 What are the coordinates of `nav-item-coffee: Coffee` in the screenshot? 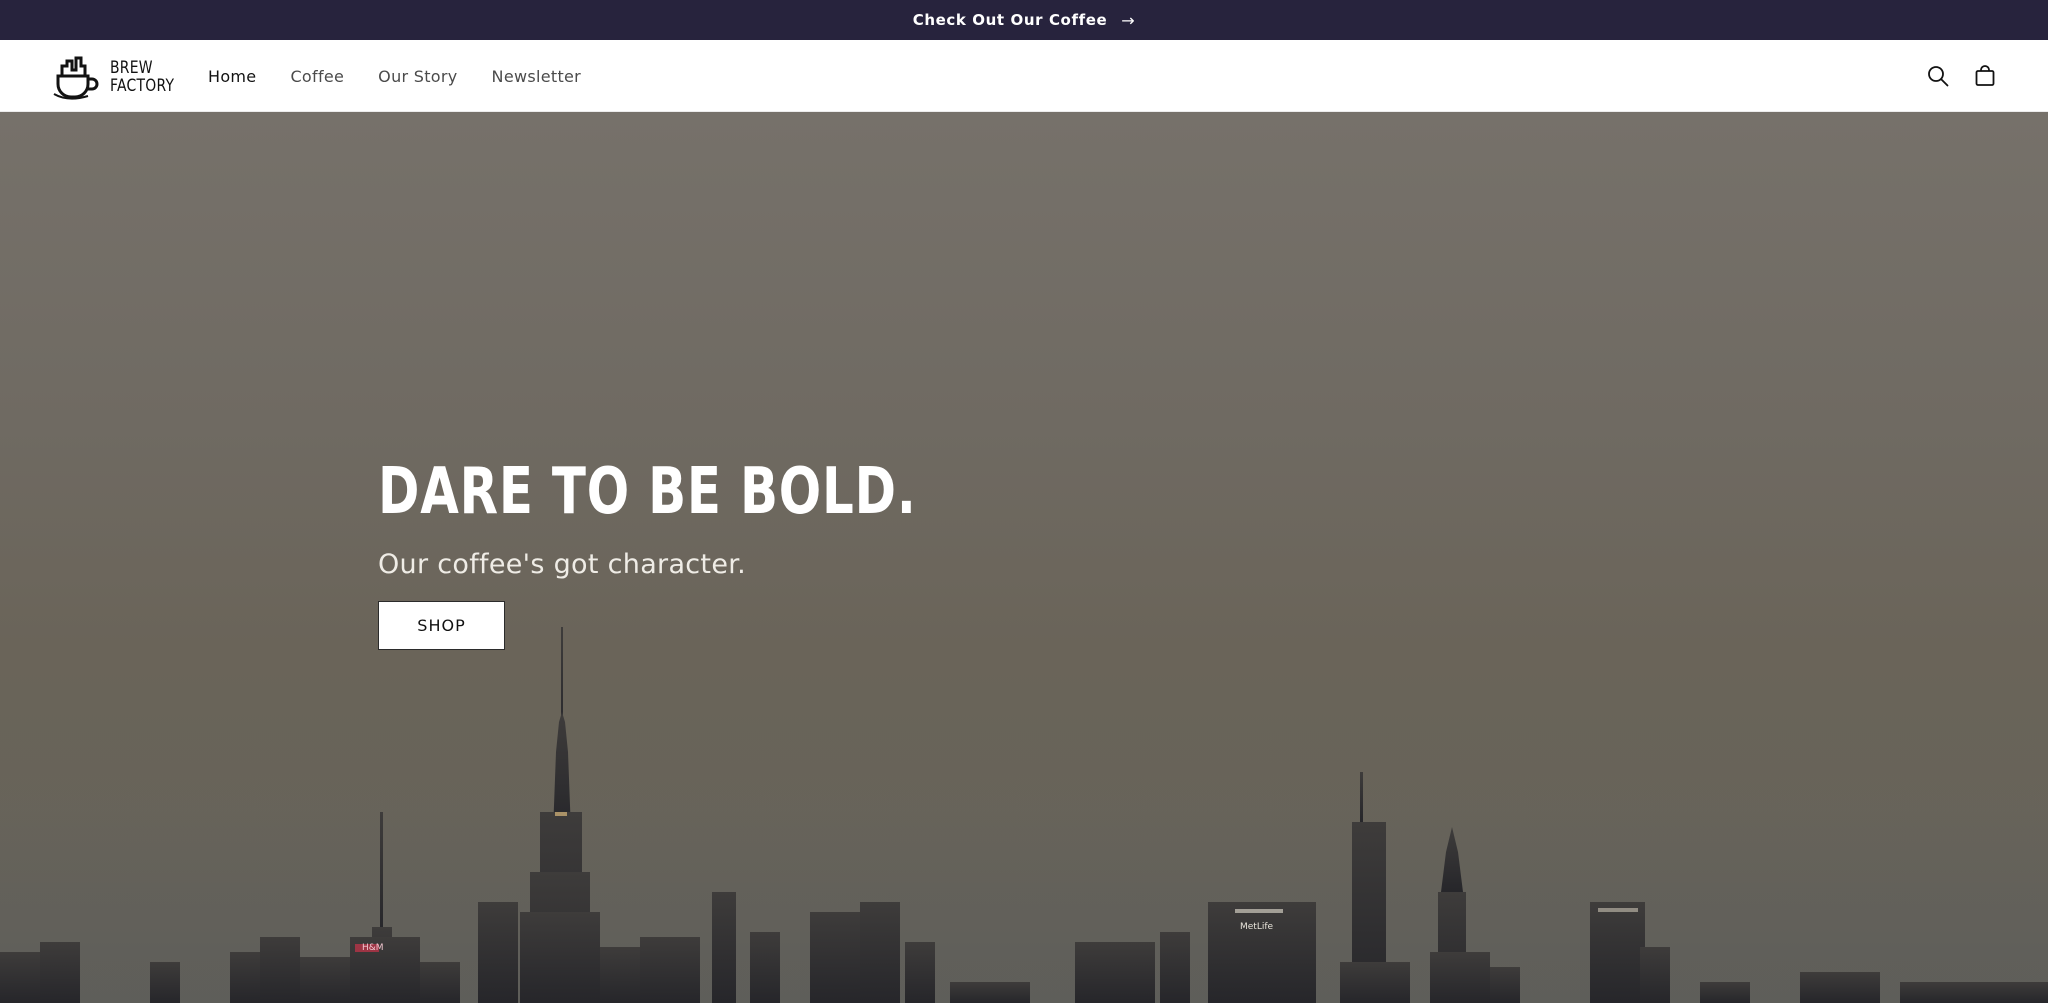 It's located at (317, 76).